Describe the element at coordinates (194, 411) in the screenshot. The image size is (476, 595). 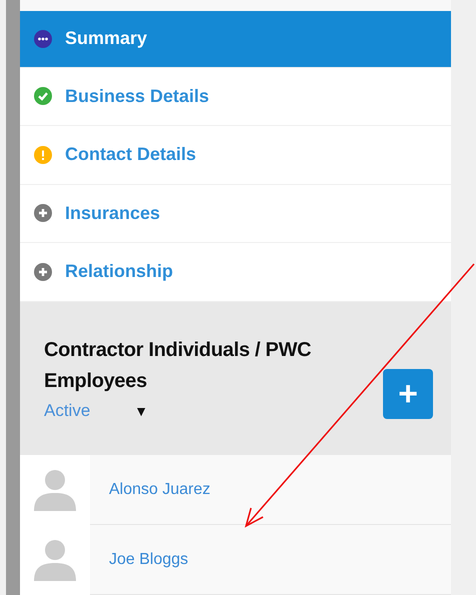
I see `status-dropdown: Active ▼` at that location.